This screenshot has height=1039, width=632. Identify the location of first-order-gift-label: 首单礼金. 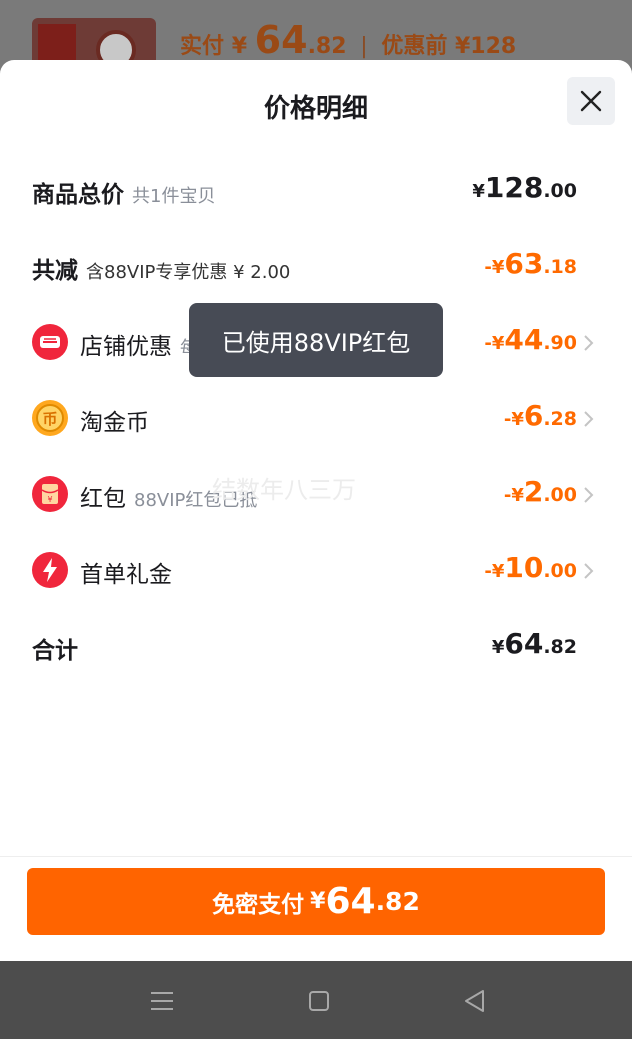
(126, 575).